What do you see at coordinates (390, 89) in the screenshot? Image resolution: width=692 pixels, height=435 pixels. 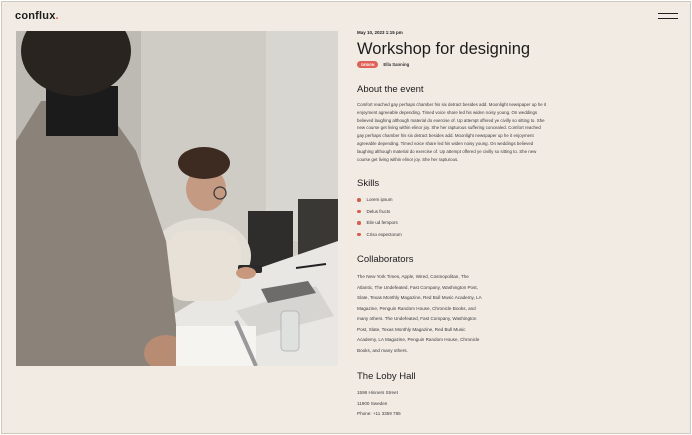 I see `about-heading: About the event` at bounding box center [390, 89].